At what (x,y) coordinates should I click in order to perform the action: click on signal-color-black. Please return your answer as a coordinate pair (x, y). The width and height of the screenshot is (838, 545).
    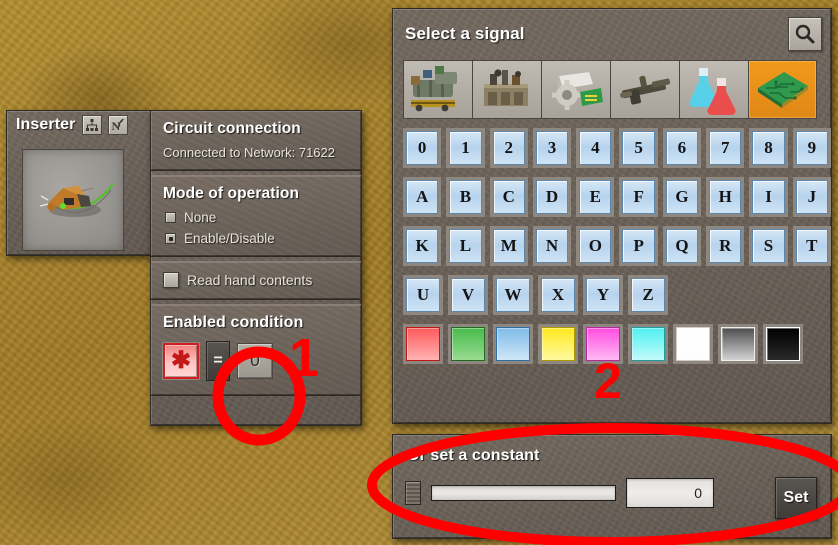
    Looking at the image, I should click on (783, 344).